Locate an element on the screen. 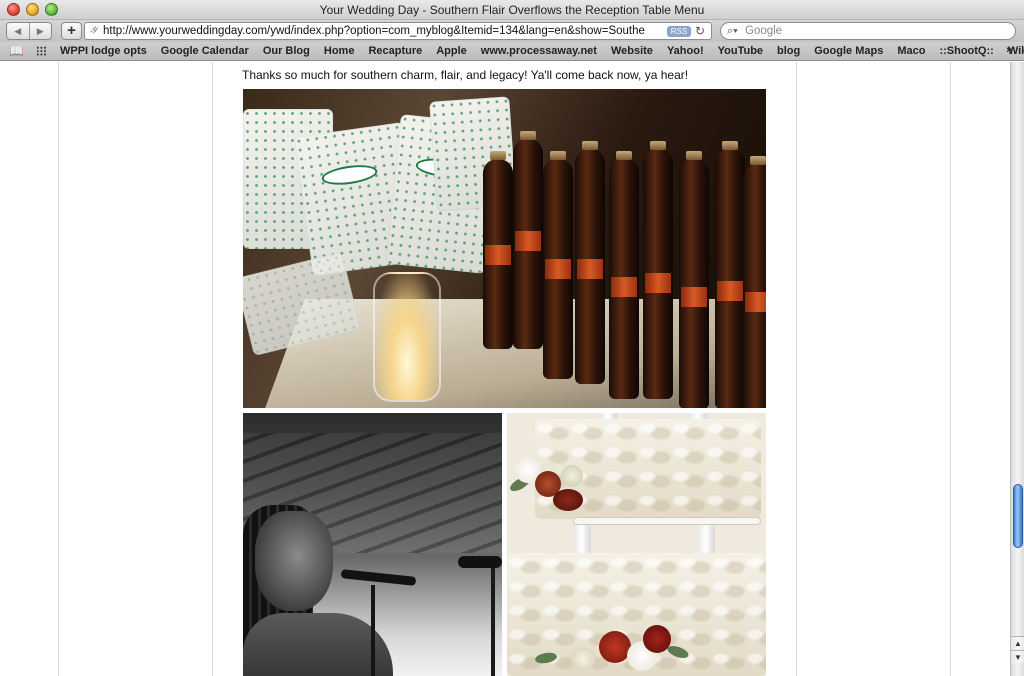  scroll-up-arrow-icon: ▲ is located at coordinates (1017, 642).